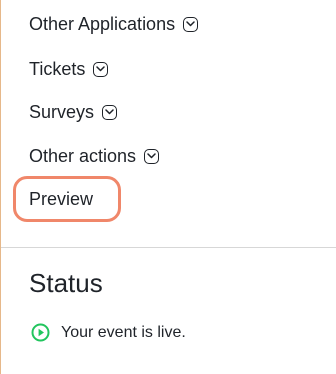 The width and height of the screenshot is (336, 374). I want to click on status-row: Your event is live., so click(108, 332).